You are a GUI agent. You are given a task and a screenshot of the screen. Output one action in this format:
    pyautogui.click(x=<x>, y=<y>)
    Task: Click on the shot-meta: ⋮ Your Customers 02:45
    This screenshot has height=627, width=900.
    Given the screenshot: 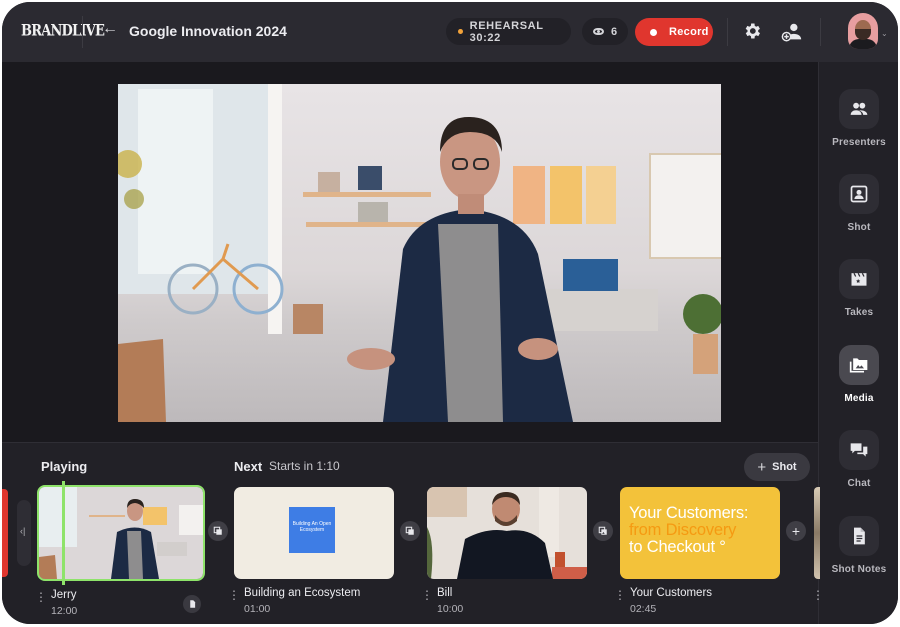 What is the action you would take?
    pyautogui.click(x=697, y=603)
    